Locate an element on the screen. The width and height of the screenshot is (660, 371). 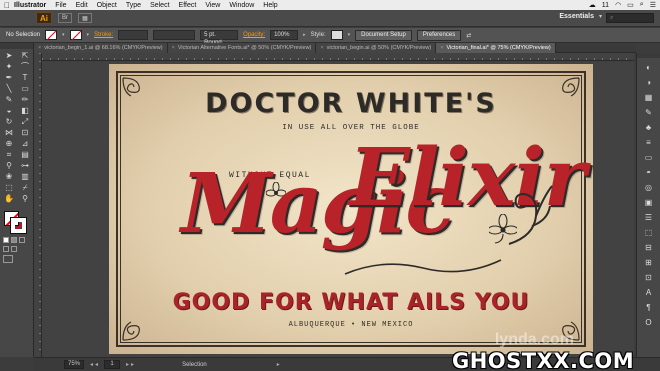
character-panel-icon: A is located at coordinates (649, 292).